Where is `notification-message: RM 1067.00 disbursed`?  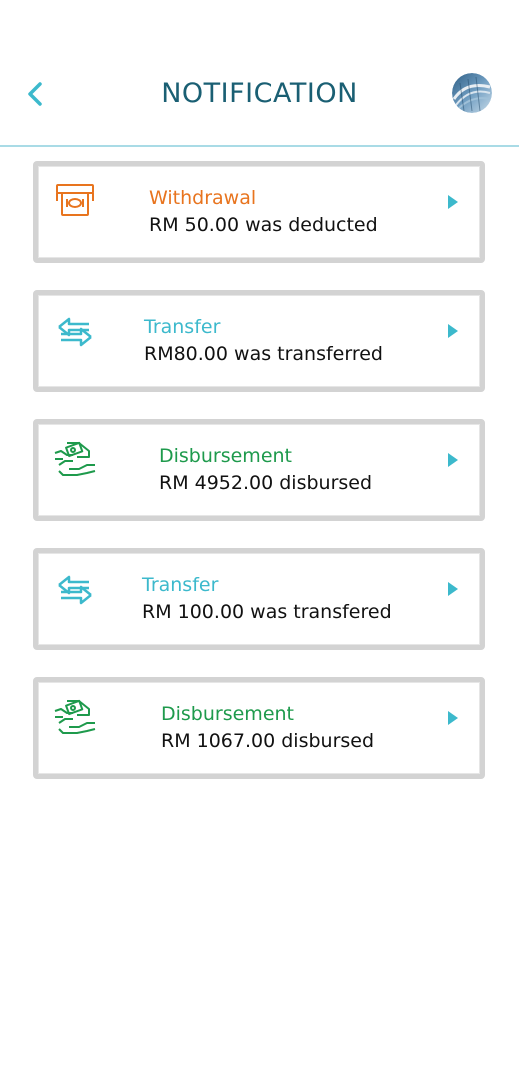
notification-message: RM 1067.00 disbursed is located at coordinates (268, 741).